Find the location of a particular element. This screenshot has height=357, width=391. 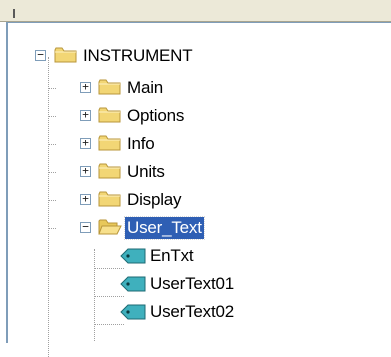

tree-leaf-entxt: EnTxt is located at coordinates (199, 256).